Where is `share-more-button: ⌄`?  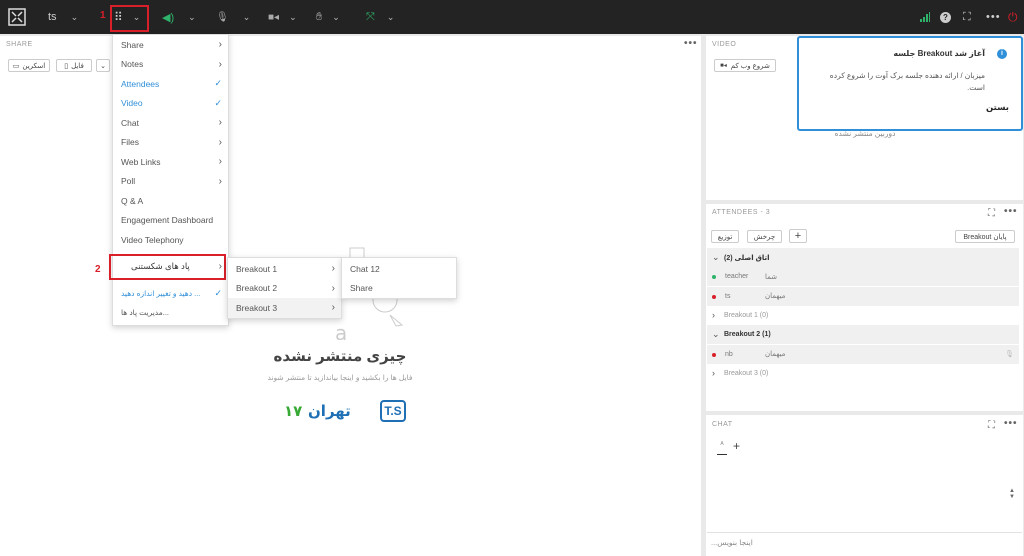 share-more-button: ⌄ is located at coordinates (103, 65).